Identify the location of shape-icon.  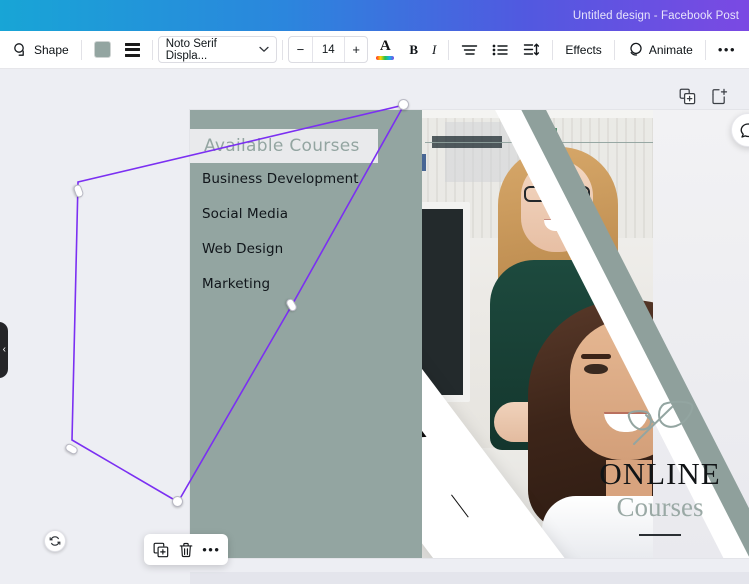
(21, 50).